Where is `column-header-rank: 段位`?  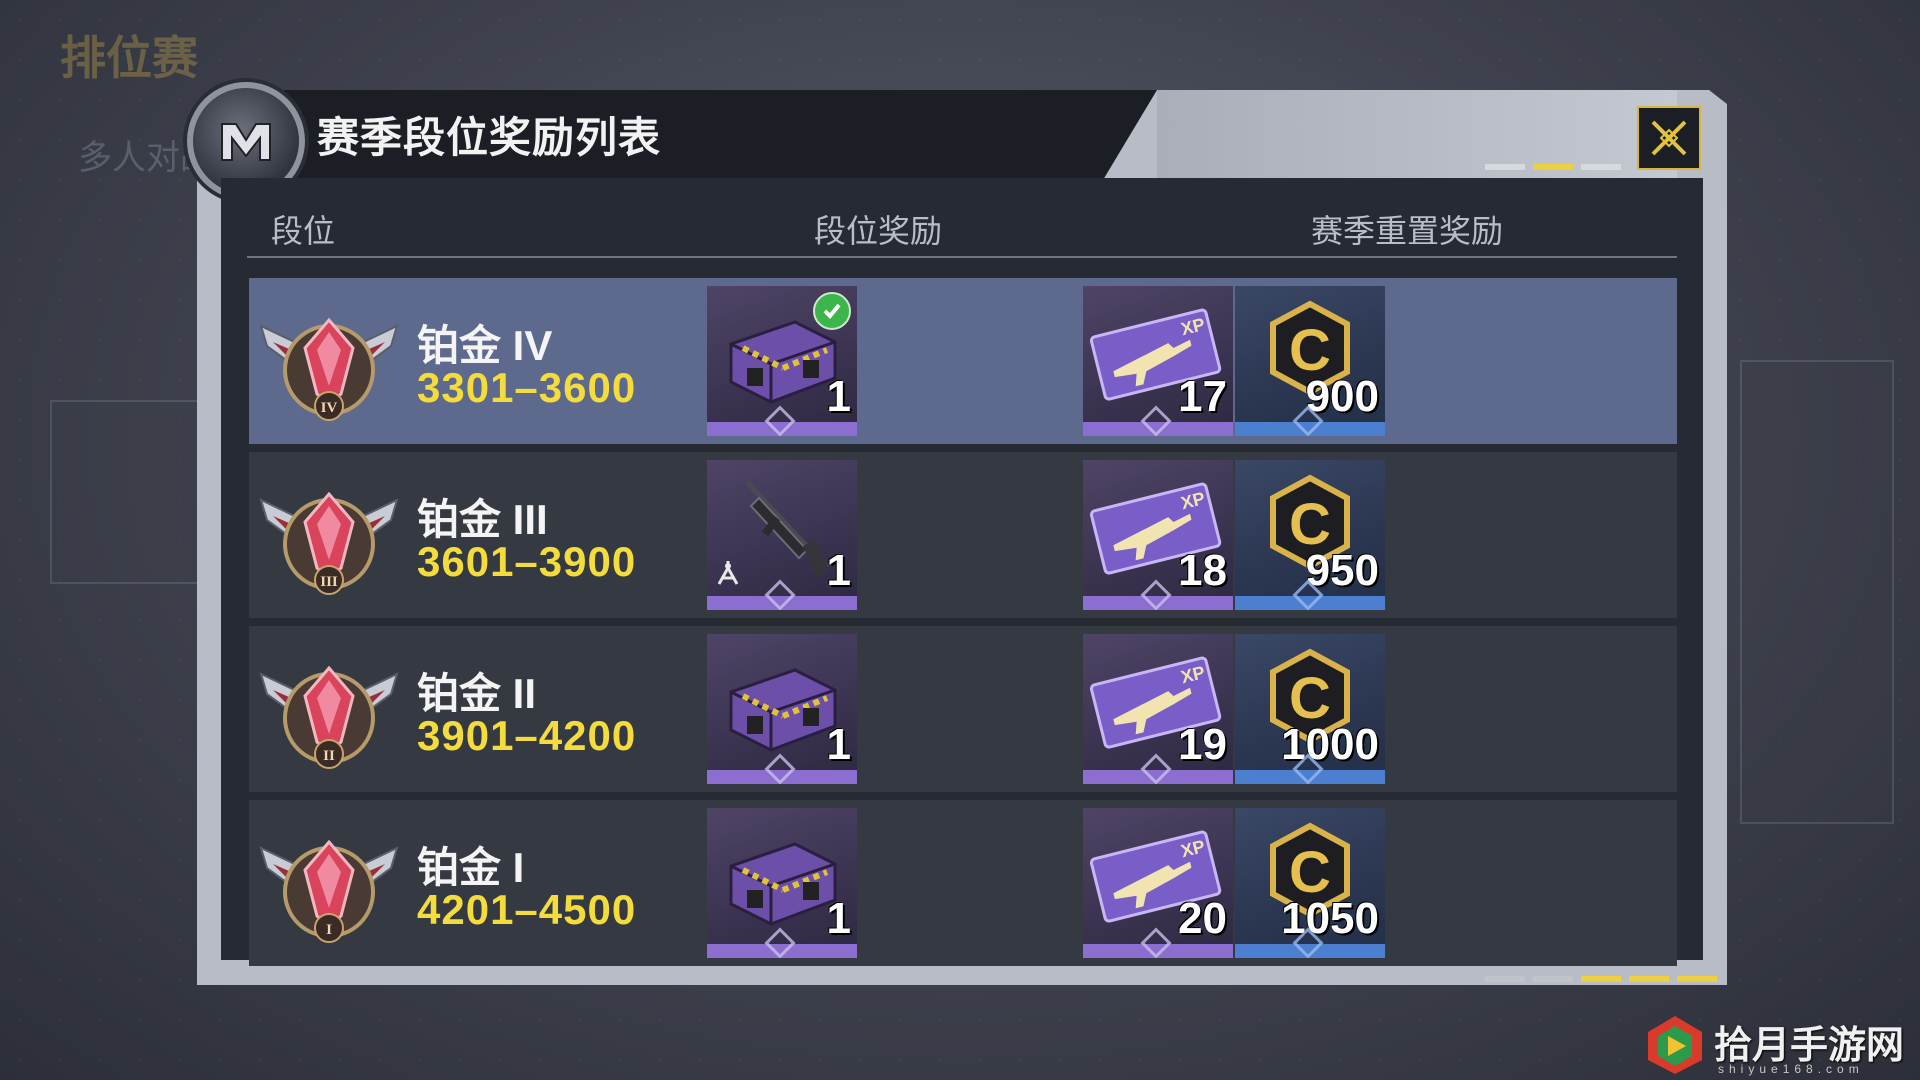
column-header-rank: 段位 is located at coordinates (303, 231).